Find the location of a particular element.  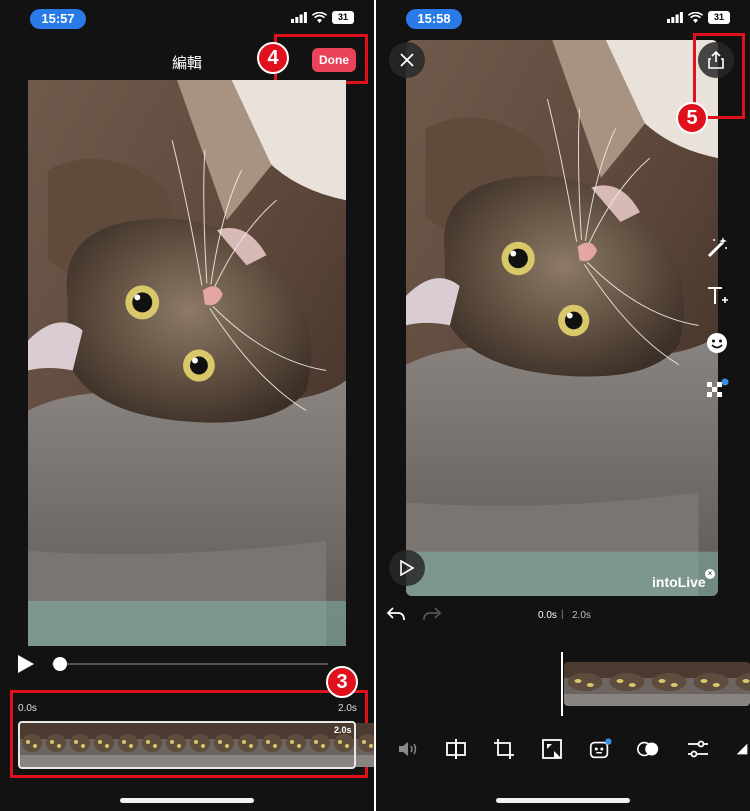

split-button is located at coordinates (456, 749).